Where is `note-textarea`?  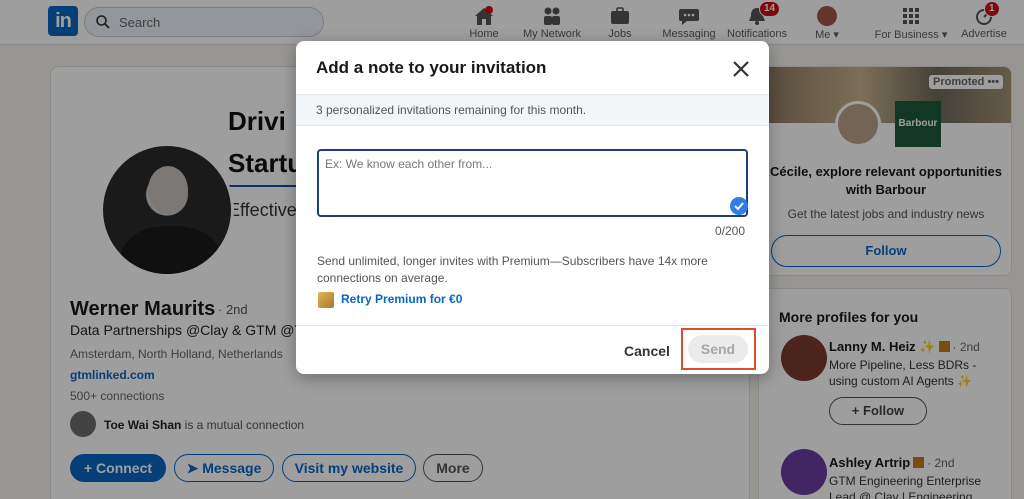
note-textarea is located at coordinates (532, 183).